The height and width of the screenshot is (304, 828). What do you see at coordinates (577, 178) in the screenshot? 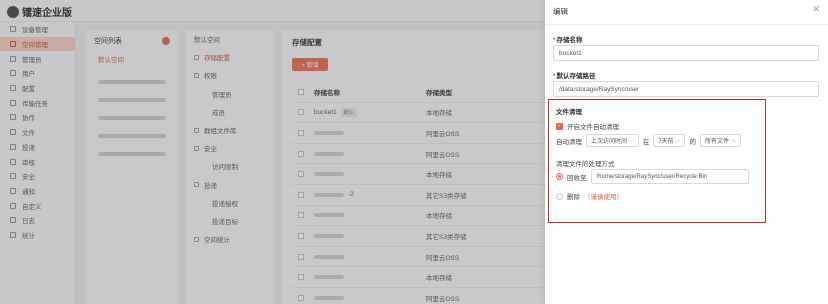
I see `recycle-label: 回收至` at bounding box center [577, 178].